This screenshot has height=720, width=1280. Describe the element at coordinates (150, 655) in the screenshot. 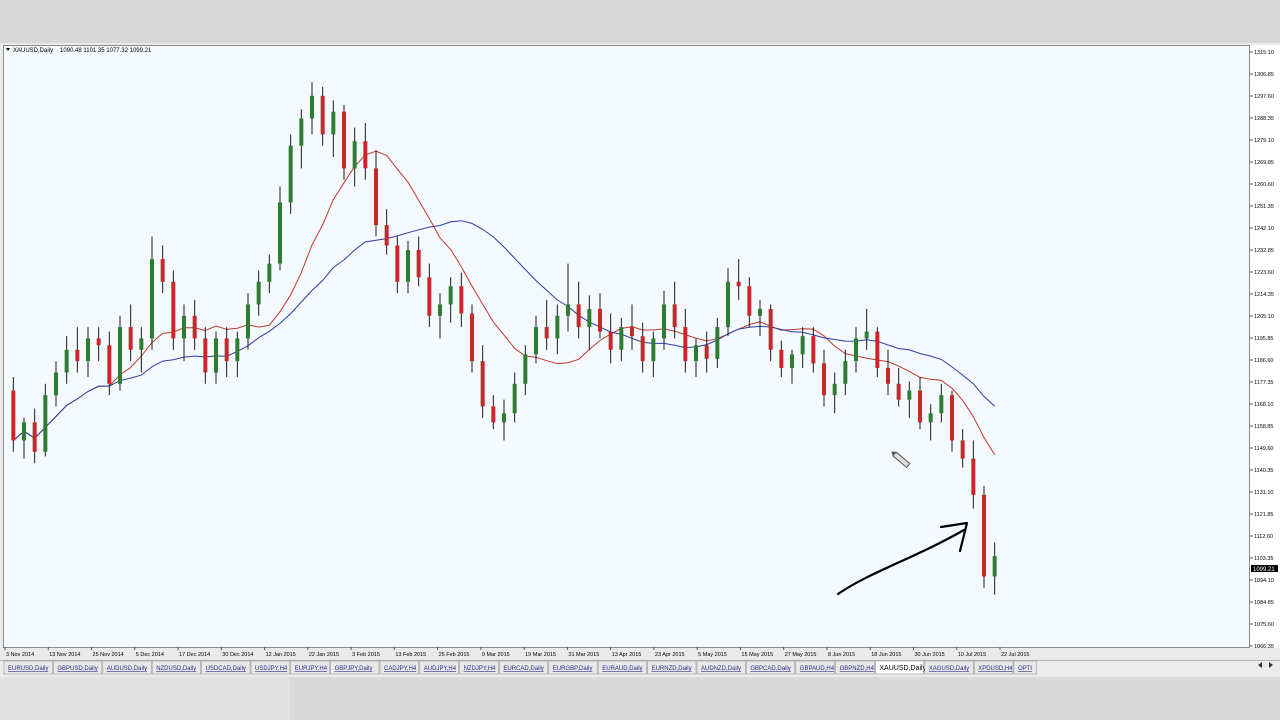

I see `x-tick-label: 5 Dec 2014` at that location.